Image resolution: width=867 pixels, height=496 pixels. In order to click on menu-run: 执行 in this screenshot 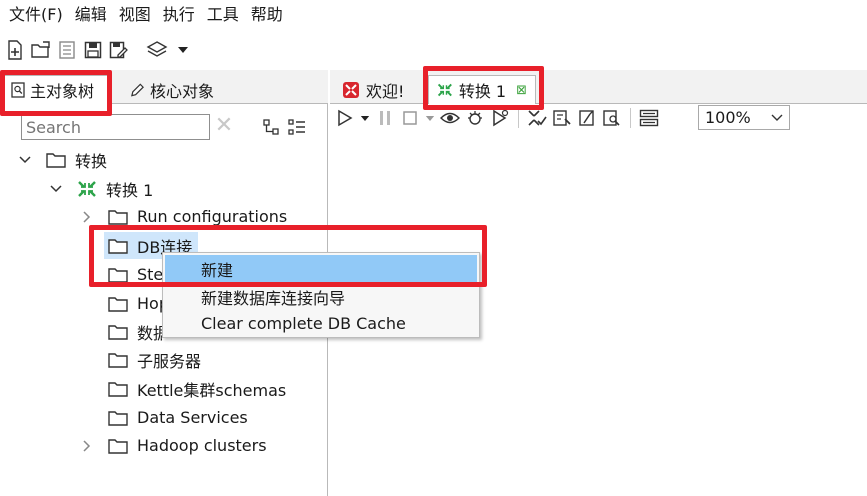, I will do `click(182, 15)`.